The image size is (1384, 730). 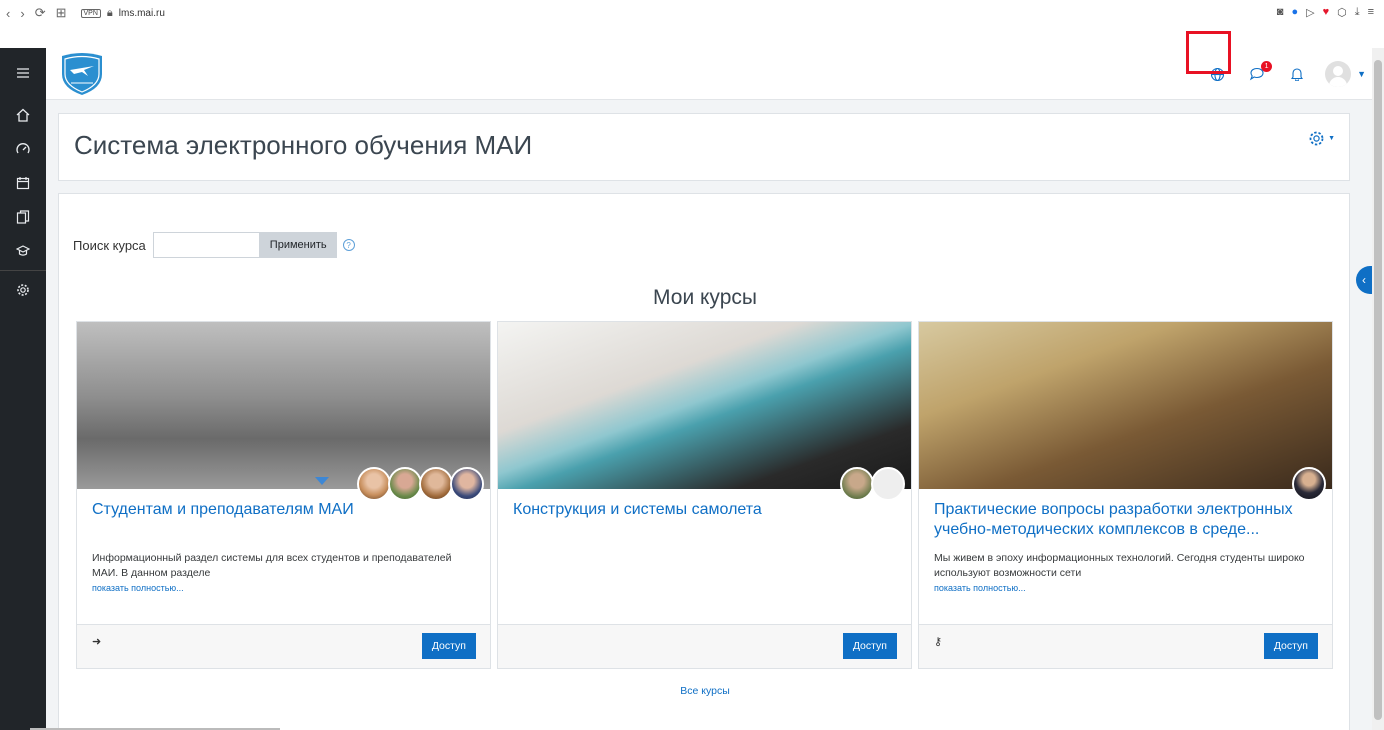 I want to click on self-enrol-icon: ➜, so click(x=97, y=642).